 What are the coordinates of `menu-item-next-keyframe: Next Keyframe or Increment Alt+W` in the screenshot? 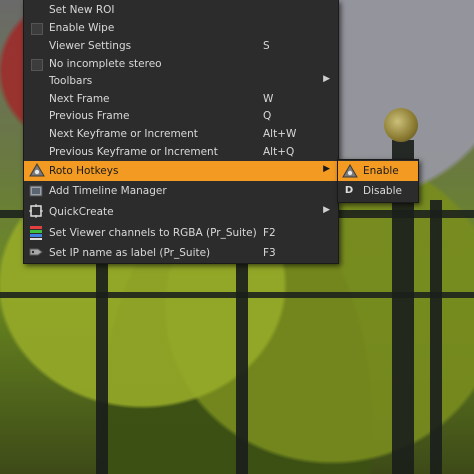 It's located at (181, 134).